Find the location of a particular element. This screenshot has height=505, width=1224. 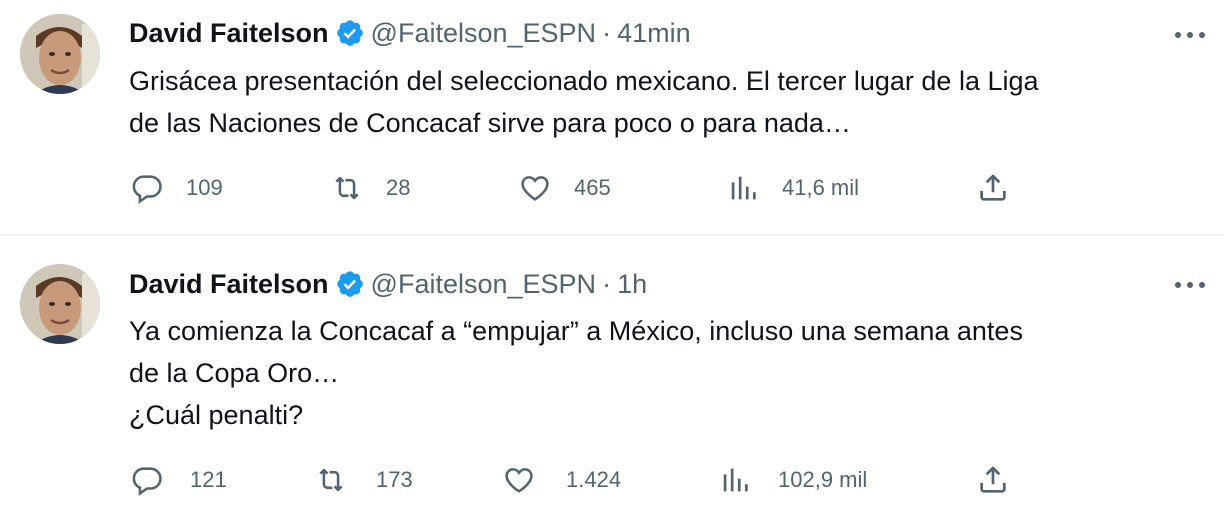

tweet-text-line: ¿Cuál penalti? is located at coordinates (216, 415).